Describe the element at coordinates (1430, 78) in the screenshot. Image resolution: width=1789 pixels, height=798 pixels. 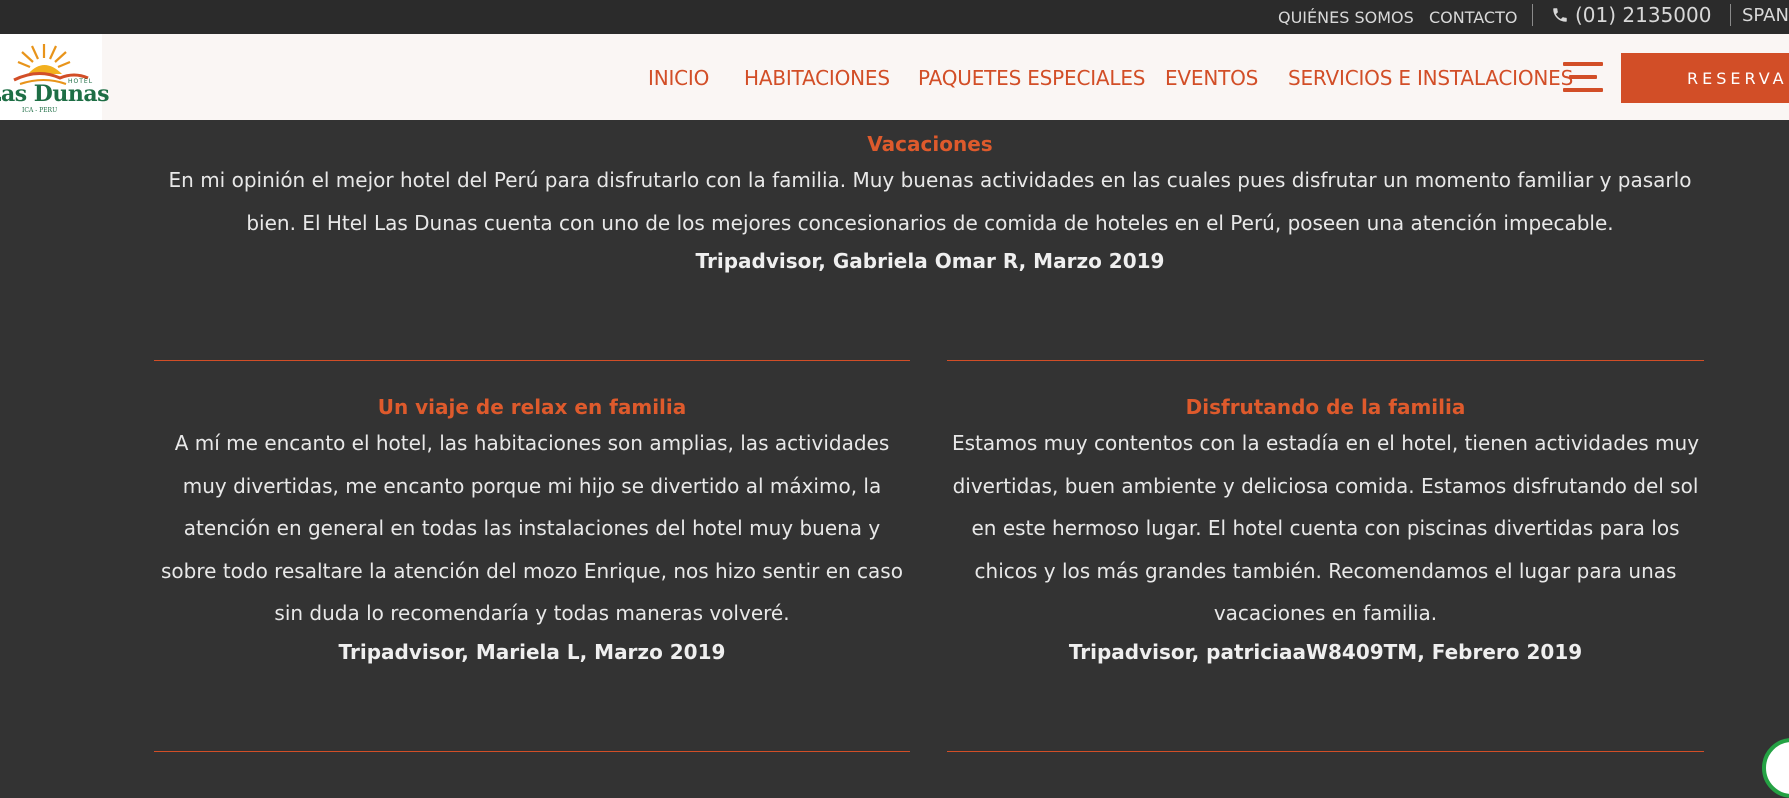
I see `nav-servicios-instalaciones: SERVICIOS E INSTALACIONES` at that location.